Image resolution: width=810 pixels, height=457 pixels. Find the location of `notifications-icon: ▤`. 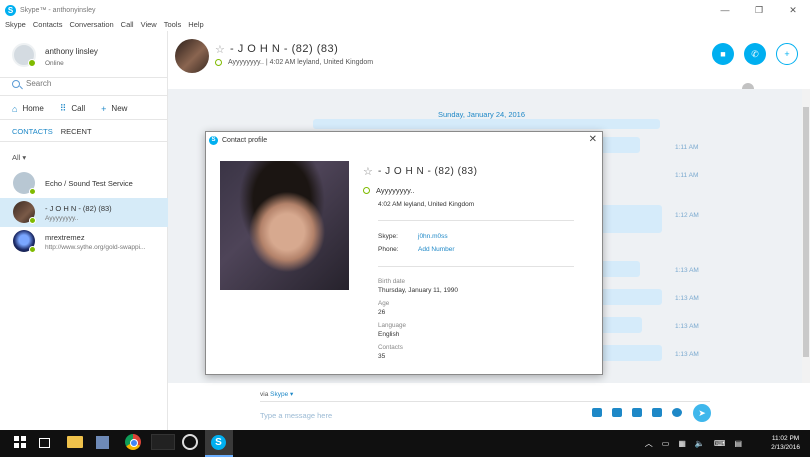

notifications-icon: ▤ is located at coordinates (738, 443).